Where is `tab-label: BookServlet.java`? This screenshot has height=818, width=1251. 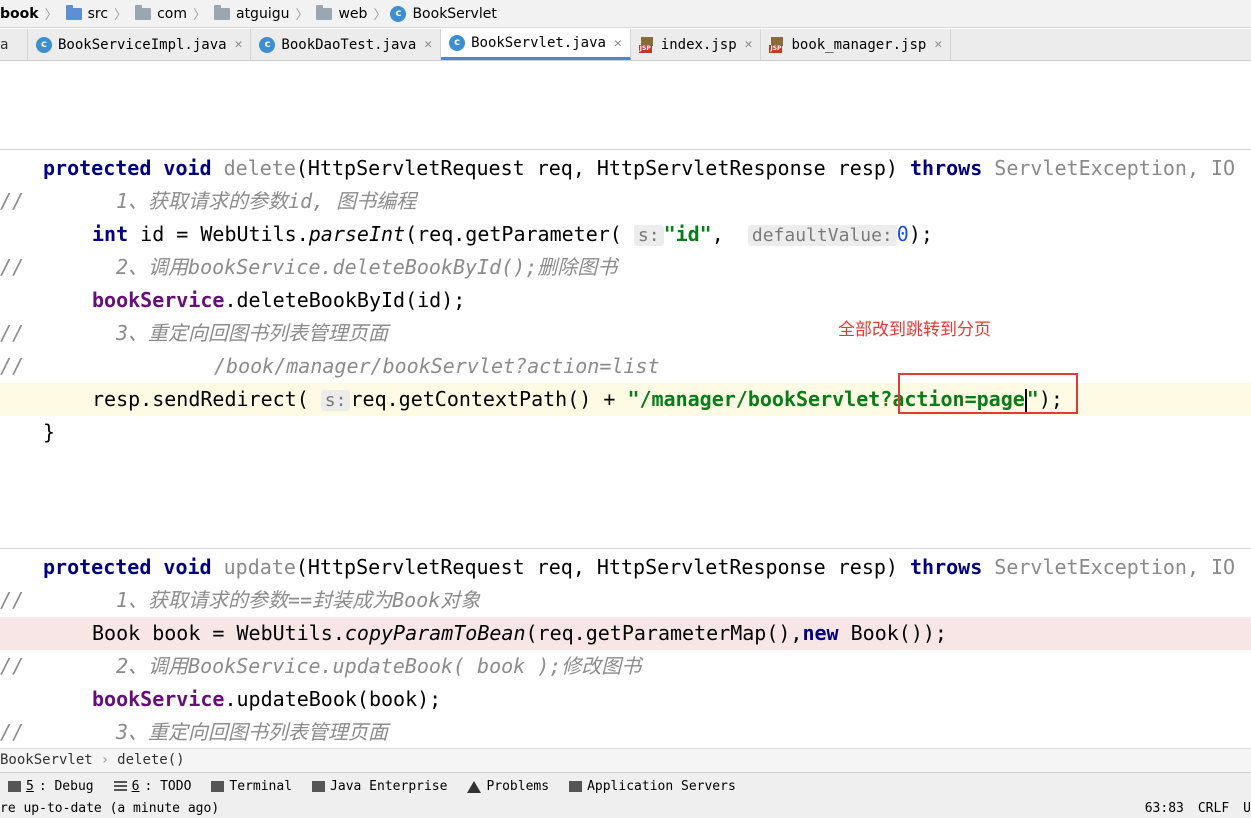 tab-label: BookServlet.java is located at coordinates (538, 43).